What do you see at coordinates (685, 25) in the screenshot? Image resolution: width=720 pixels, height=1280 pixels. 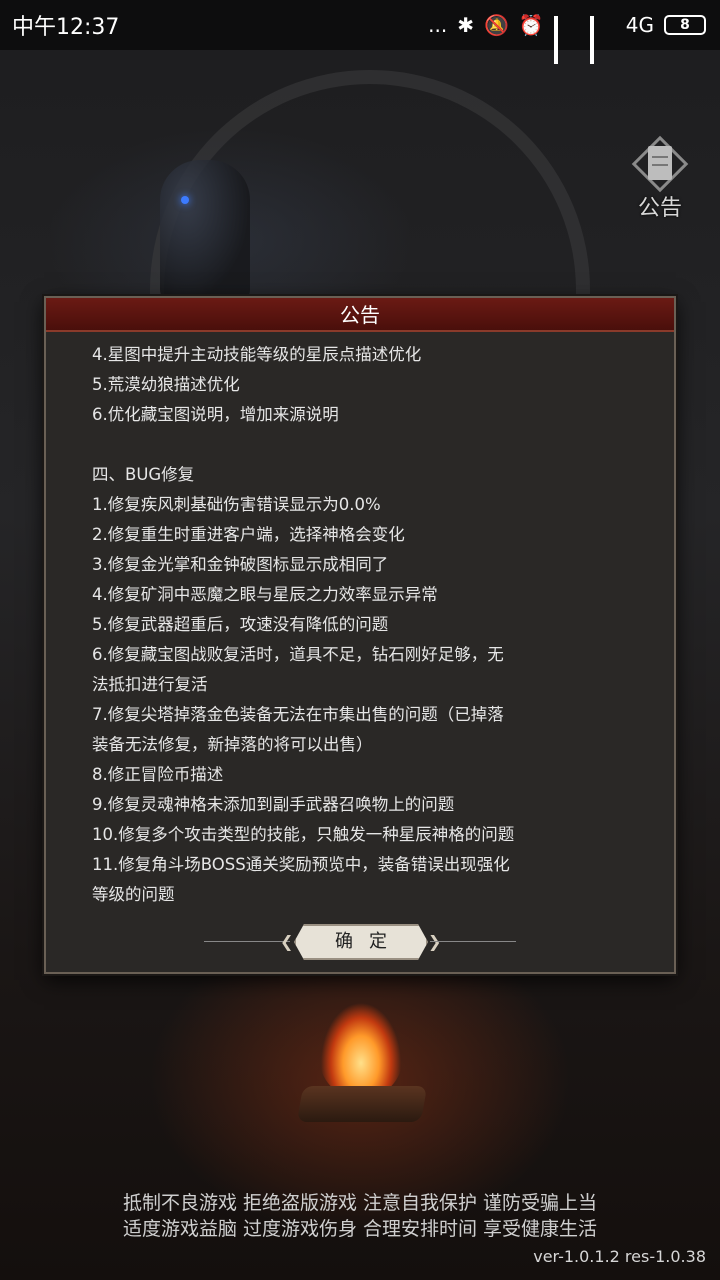 I see `battery-icon: 8` at bounding box center [685, 25].